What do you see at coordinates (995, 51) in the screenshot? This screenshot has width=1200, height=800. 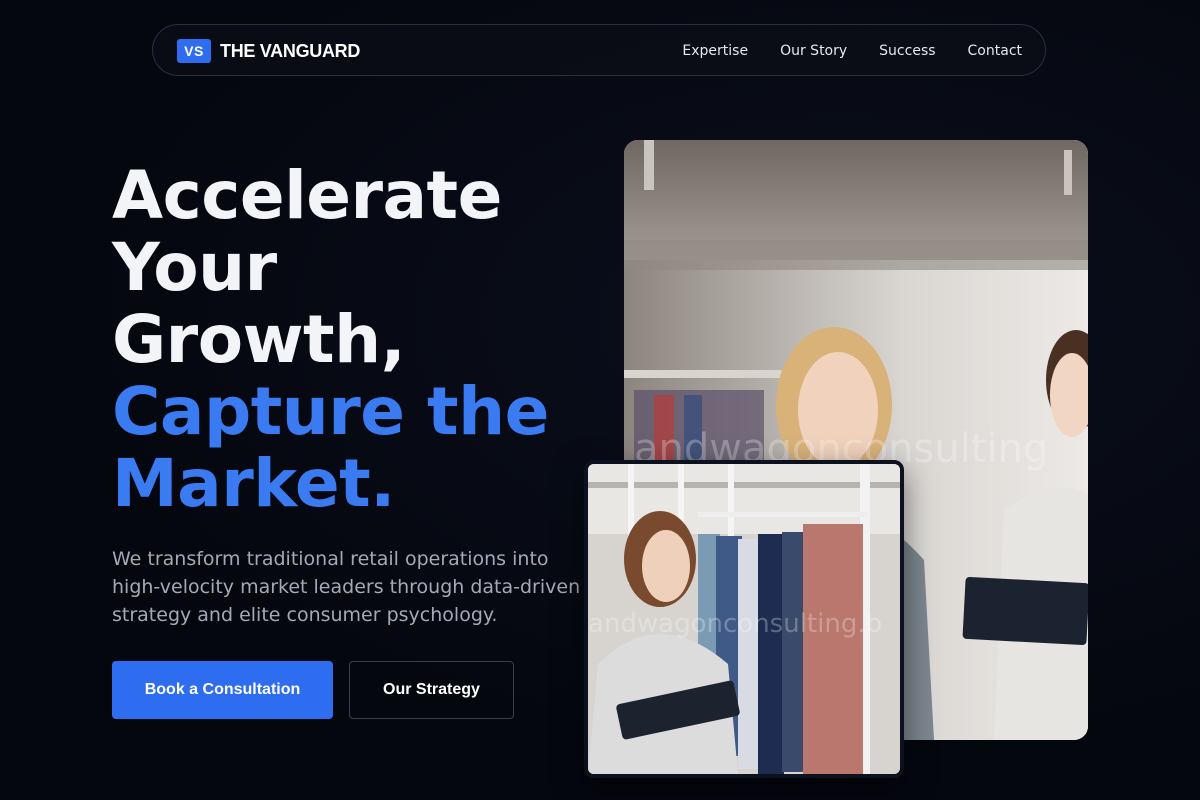 I see `nav-link-contact: Contact` at bounding box center [995, 51].